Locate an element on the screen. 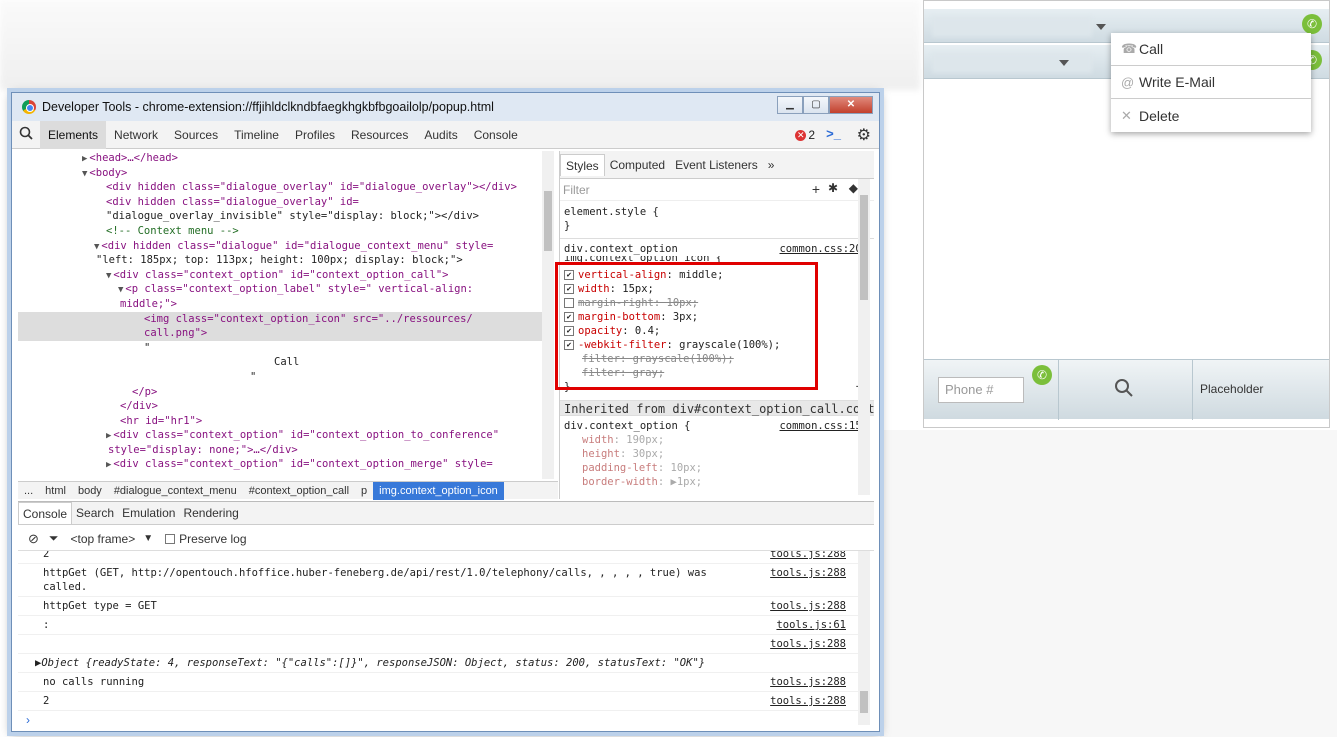 The height and width of the screenshot is (737, 1337). dom-node-line: <!-- Context menu --> is located at coordinates (286, 231).